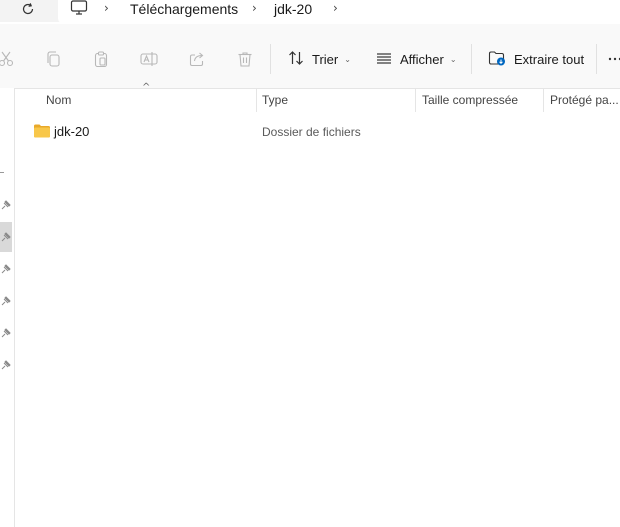 Image resolution: width=620 pixels, height=527 pixels. What do you see at coordinates (497, 59) in the screenshot?
I see `extract-folder-icon` at bounding box center [497, 59].